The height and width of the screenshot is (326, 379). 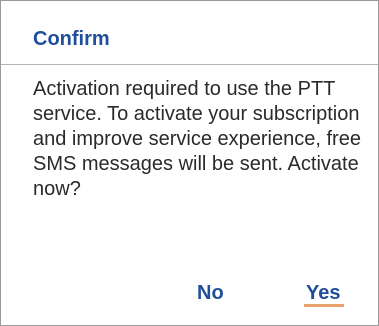 I want to click on no-button: No, so click(x=210, y=293).